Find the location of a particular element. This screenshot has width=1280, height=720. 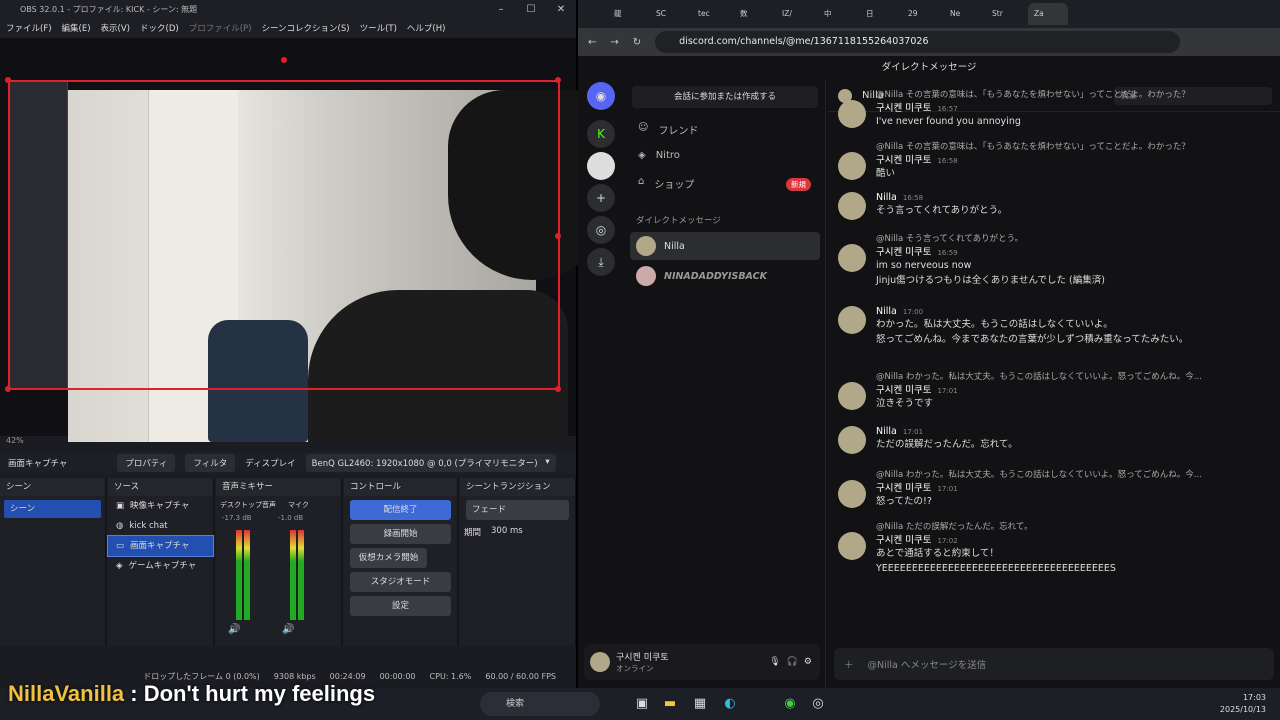

nav-nitro: ◈ Nitro is located at coordinates (659, 155).